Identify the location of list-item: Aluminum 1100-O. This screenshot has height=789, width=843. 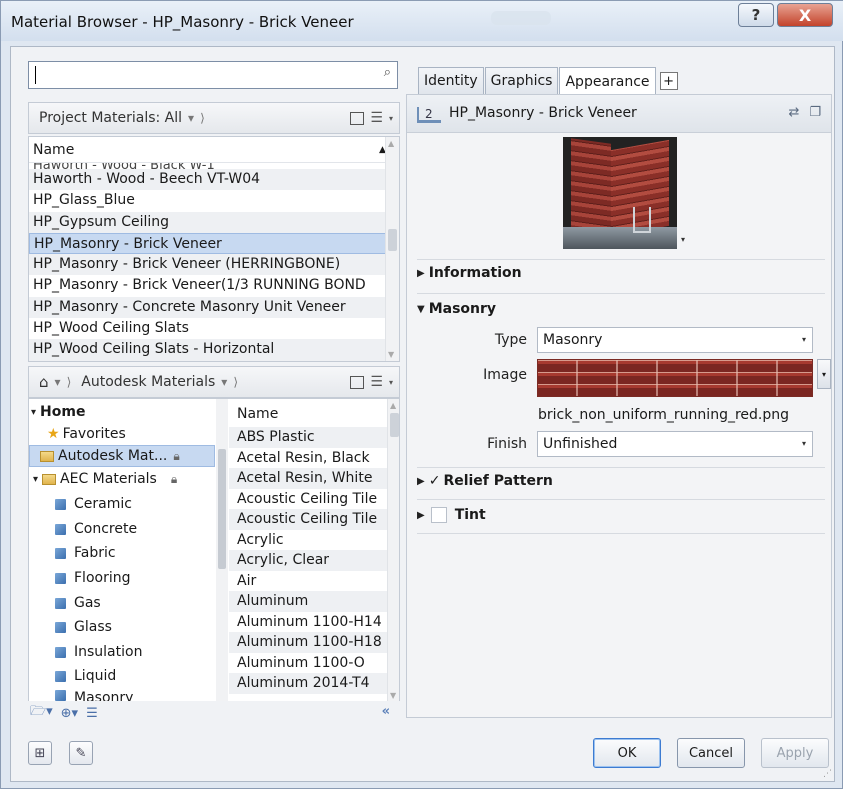
(309, 663).